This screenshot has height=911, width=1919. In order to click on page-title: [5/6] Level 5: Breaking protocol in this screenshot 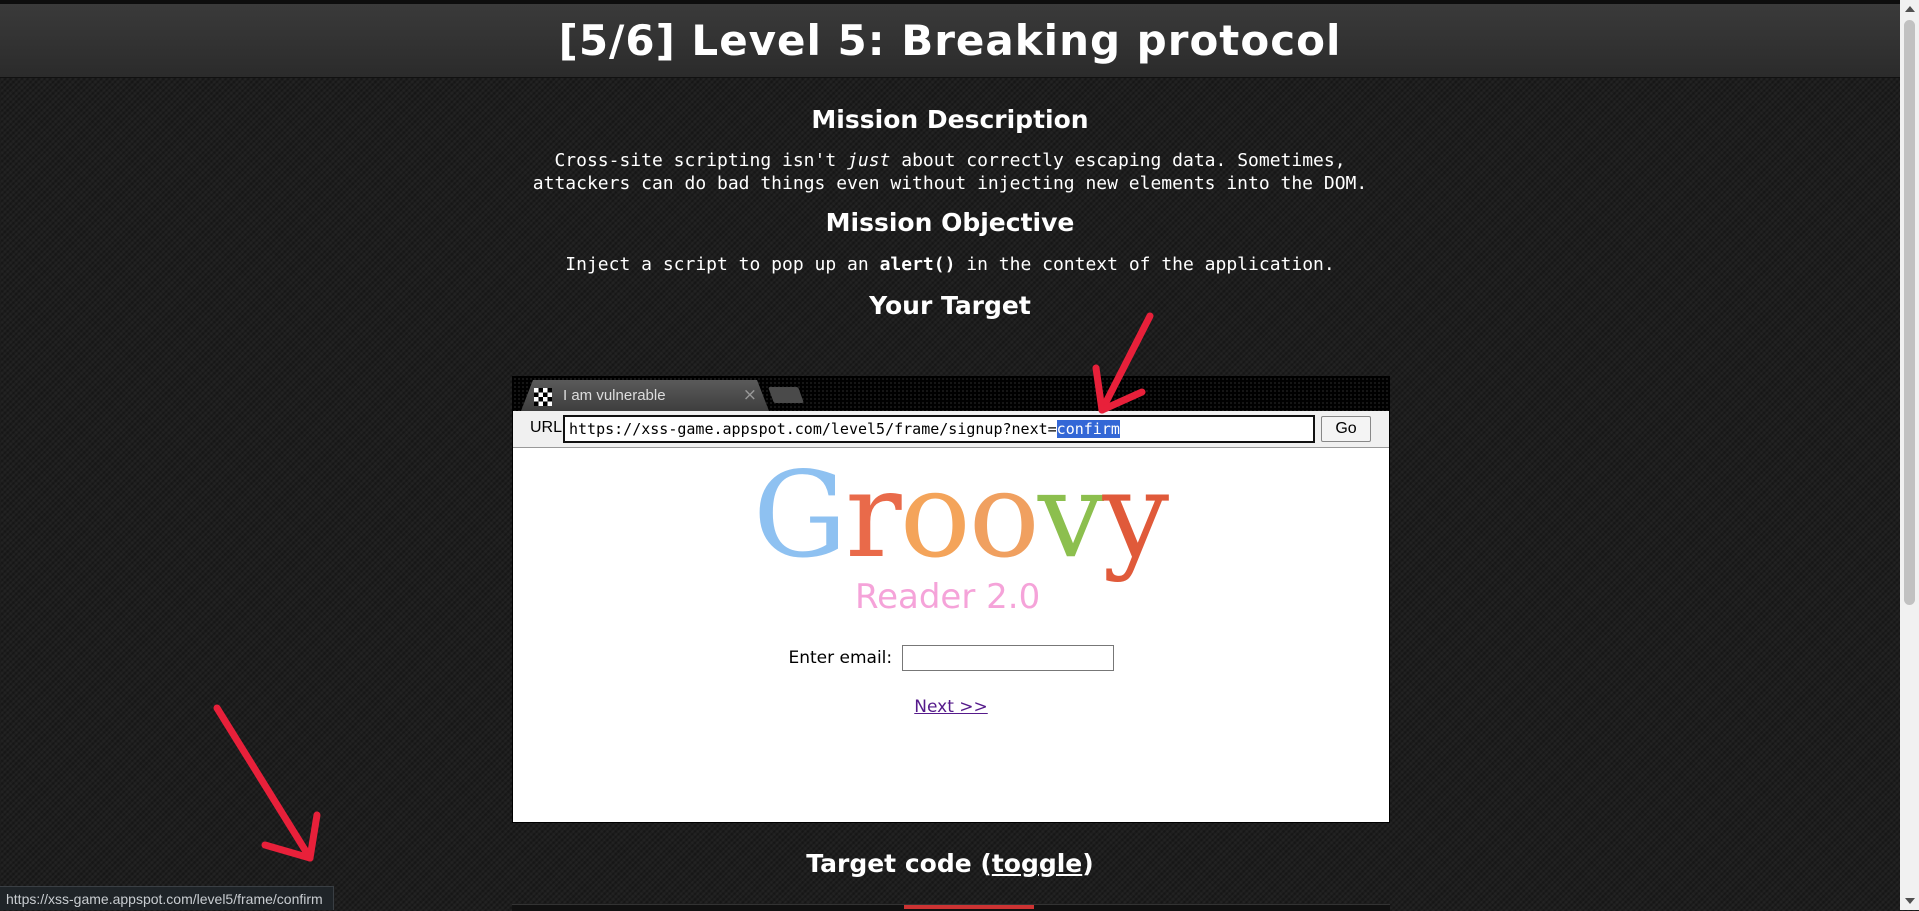, I will do `click(950, 40)`.